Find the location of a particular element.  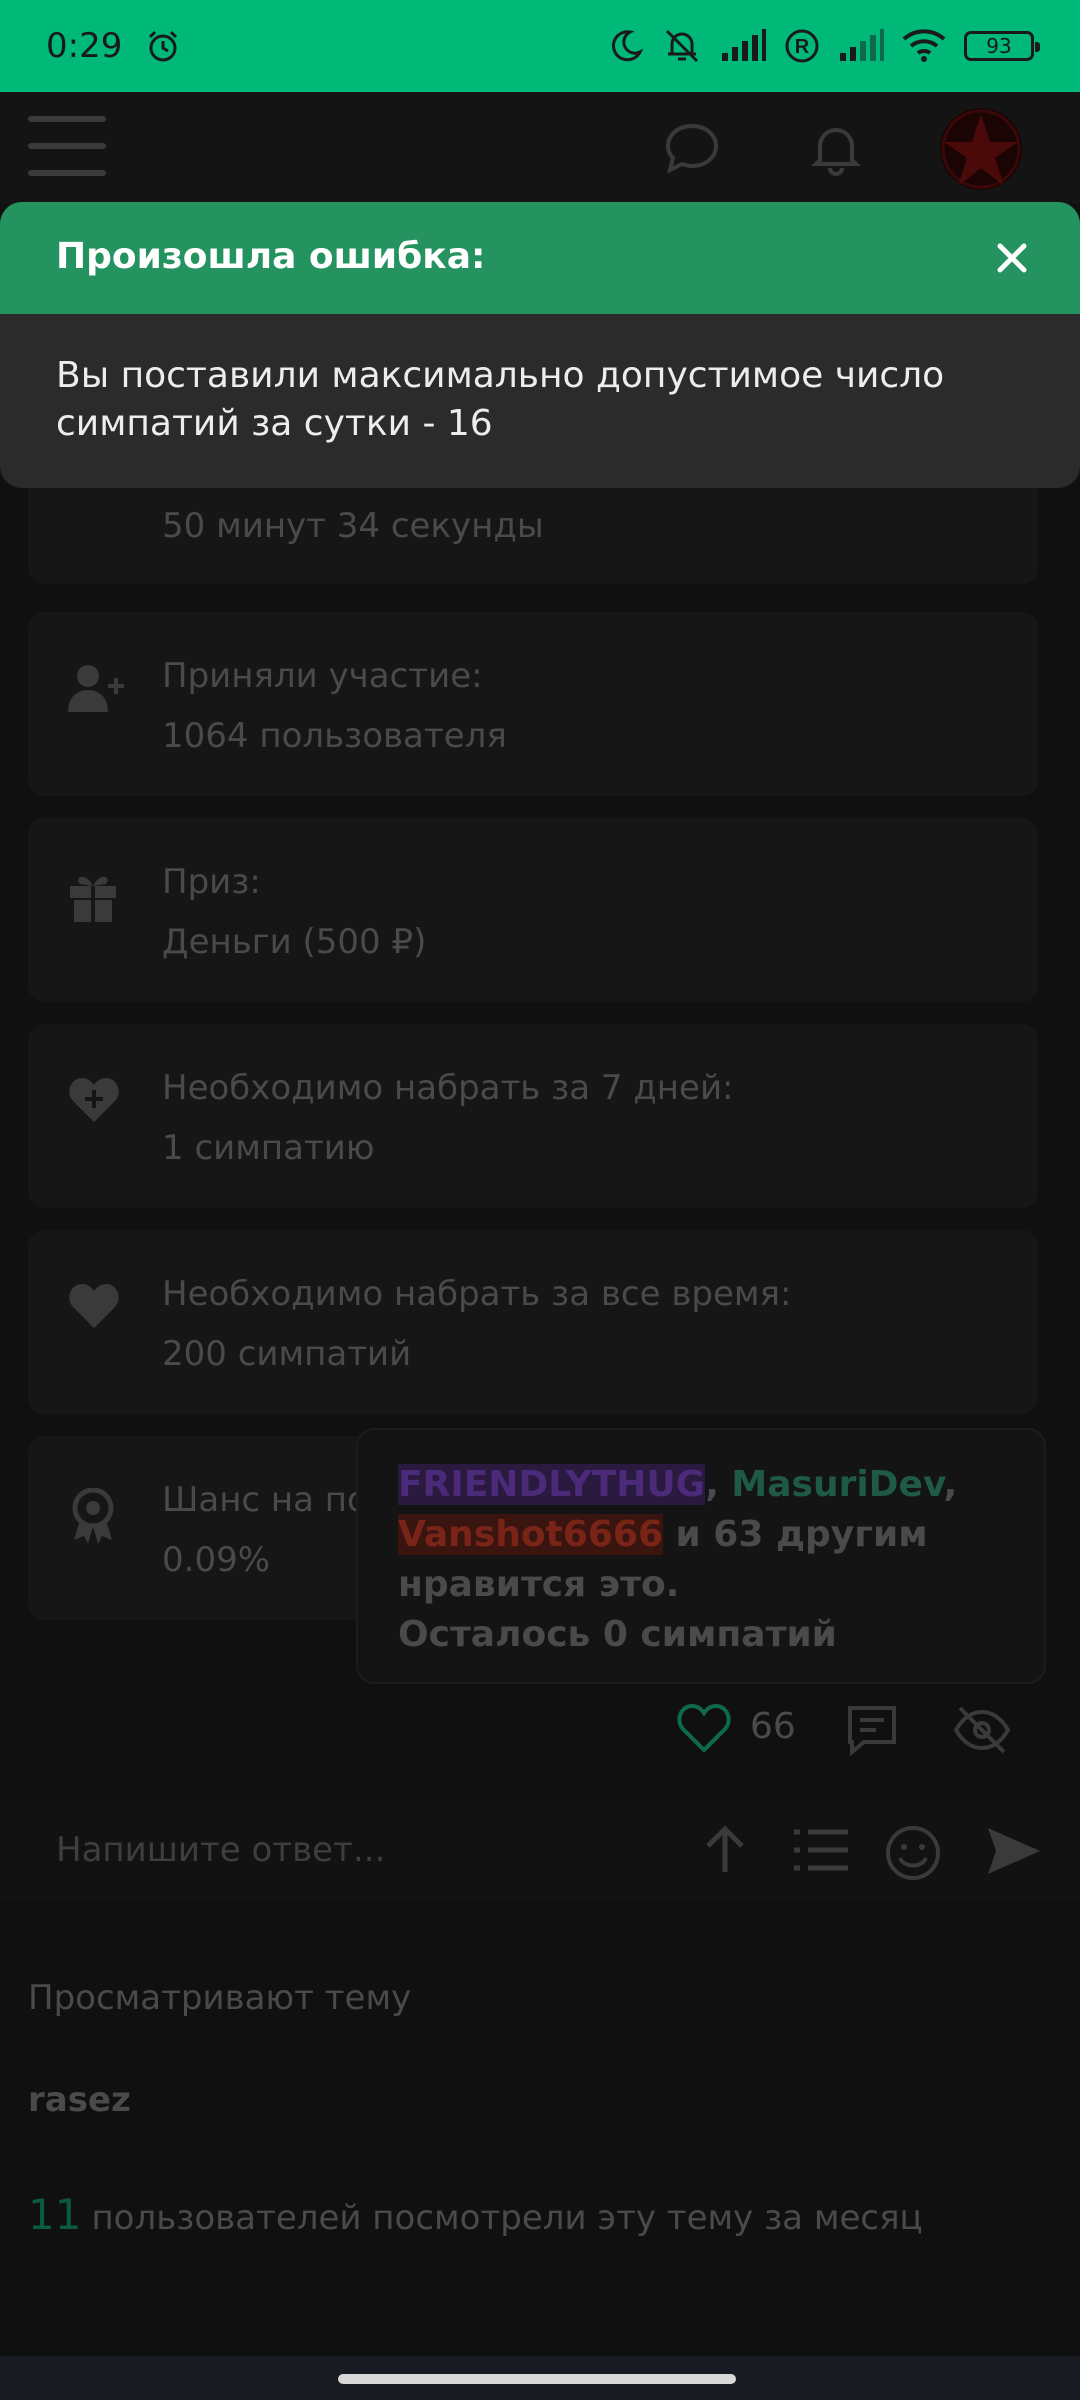

stat-label: Приняли участие: is located at coordinates (322, 676).